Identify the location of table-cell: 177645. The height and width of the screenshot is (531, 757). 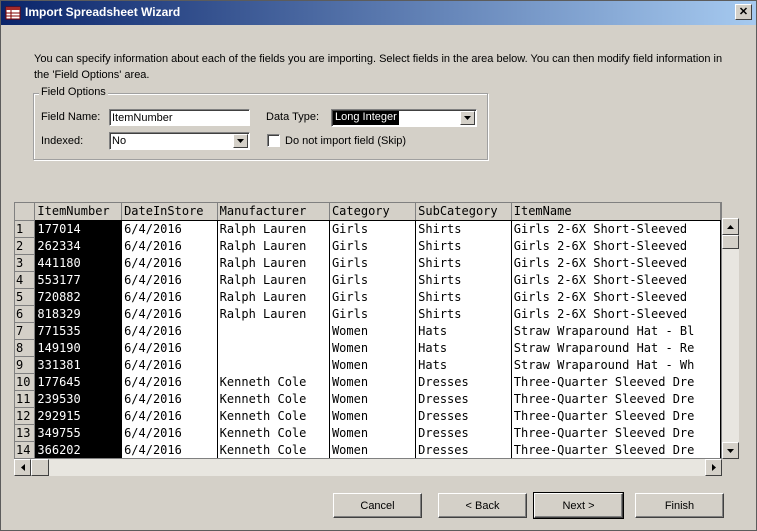
(78, 381).